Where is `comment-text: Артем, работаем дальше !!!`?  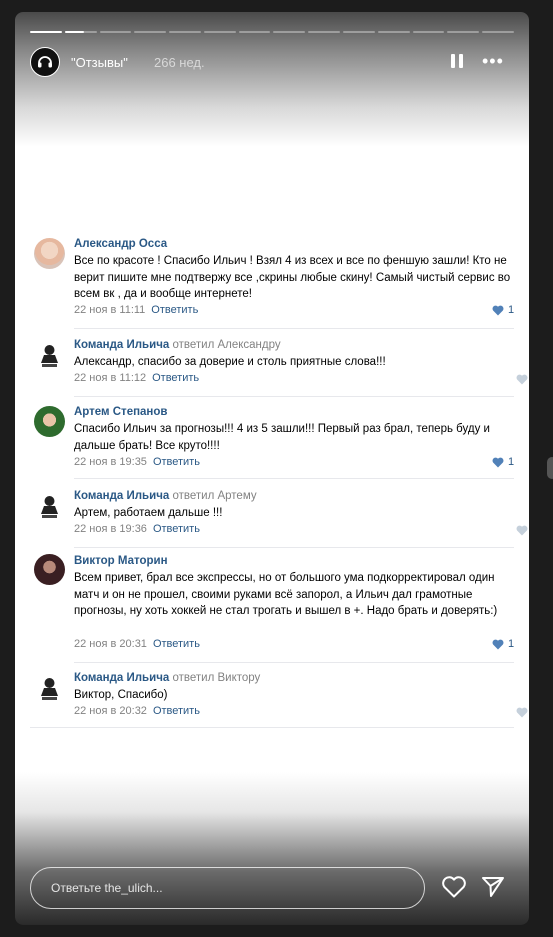
comment-text: Артем, работаем дальше !!! is located at coordinates (148, 513).